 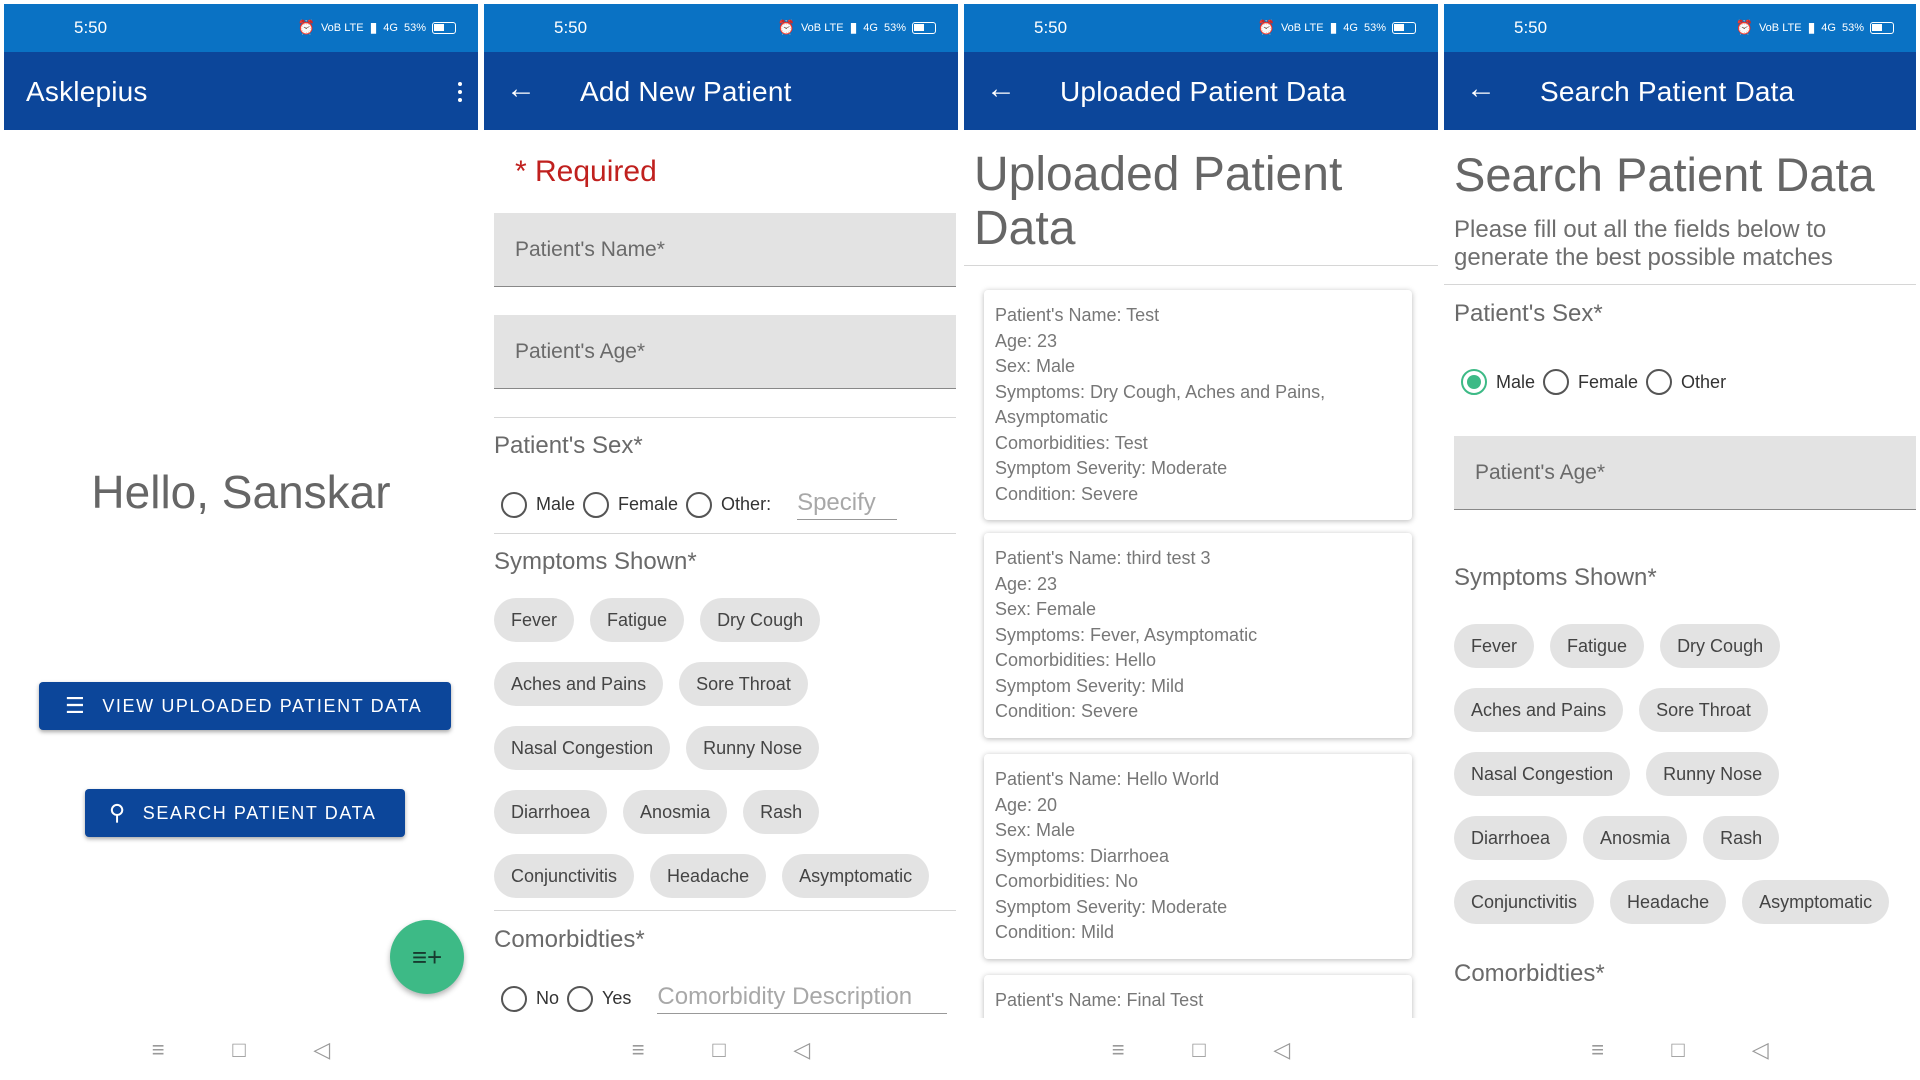 What do you see at coordinates (686, 91) in the screenshot?
I see `app-title: Add New Patient` at bounding box center [686, 91].